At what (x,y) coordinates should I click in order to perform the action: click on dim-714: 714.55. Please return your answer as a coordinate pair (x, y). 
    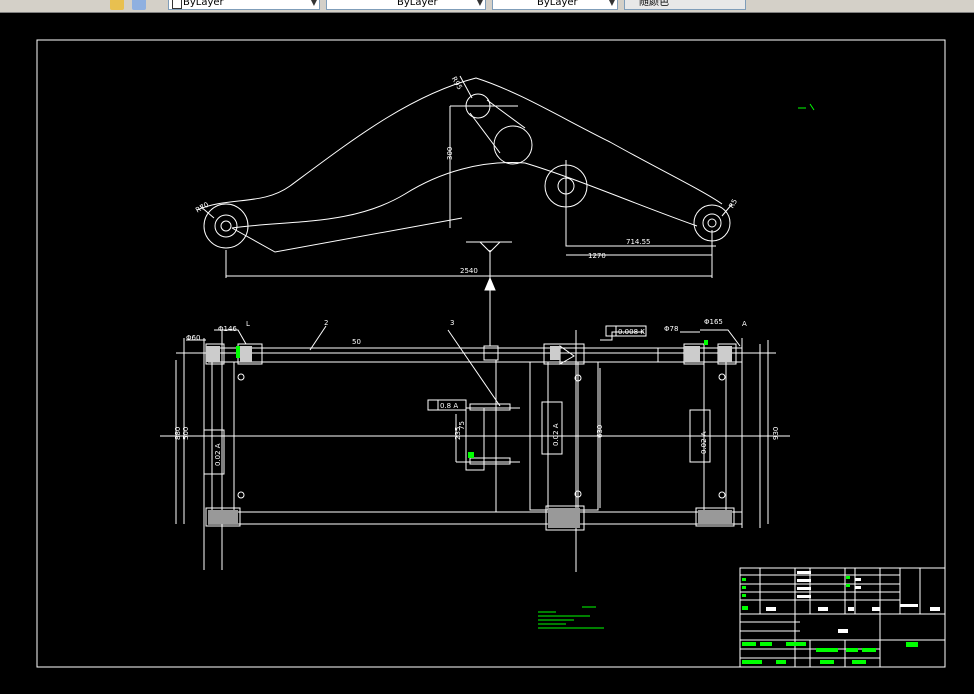
    Looking at the image, I should click on (638, 242).